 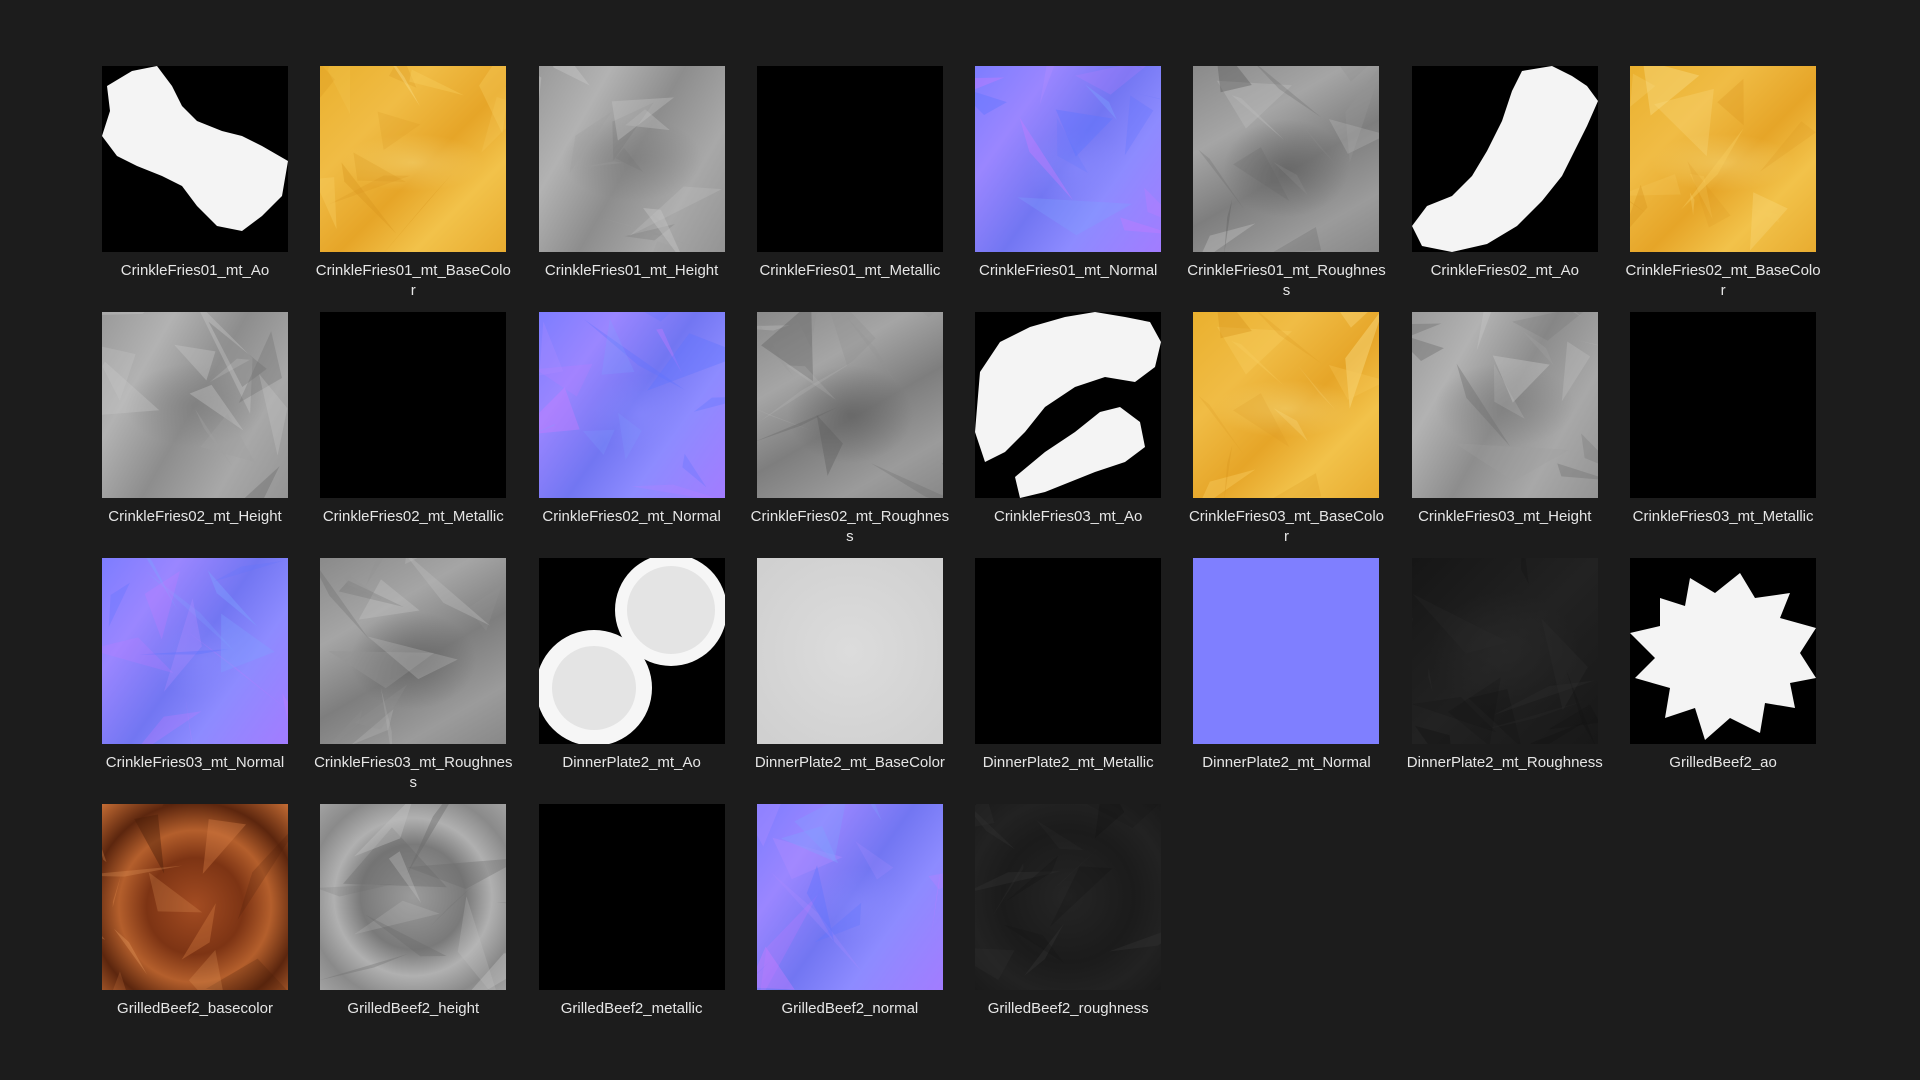 I want to click on thumbnail-label: CrinkleFries01_mt_BaseColor, so click(x=413, y=280).